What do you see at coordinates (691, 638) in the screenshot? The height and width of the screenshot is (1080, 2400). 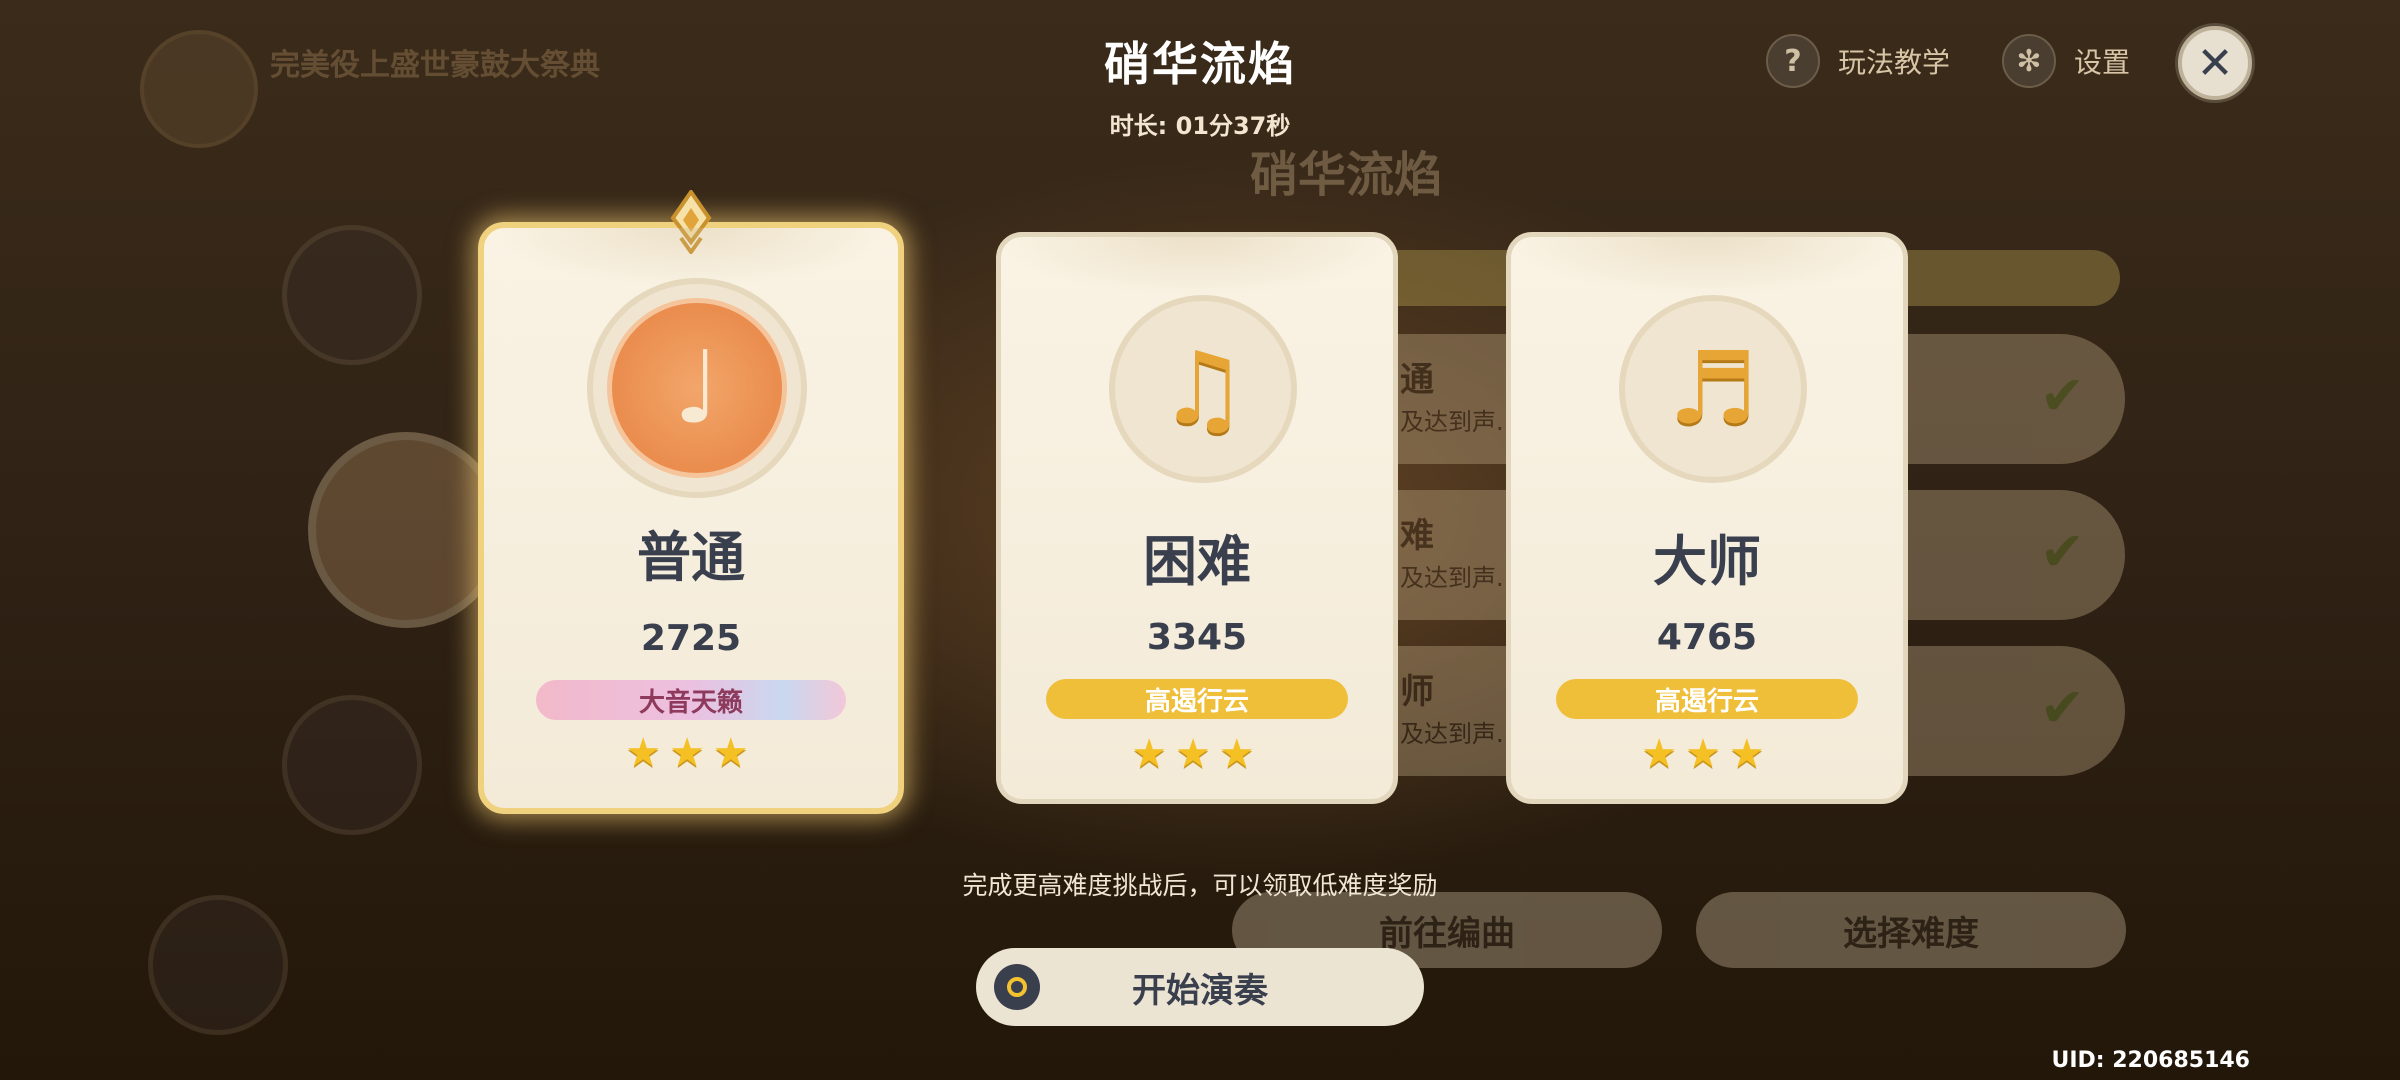 I see `score: 2725` at bounding box center [691, 638].